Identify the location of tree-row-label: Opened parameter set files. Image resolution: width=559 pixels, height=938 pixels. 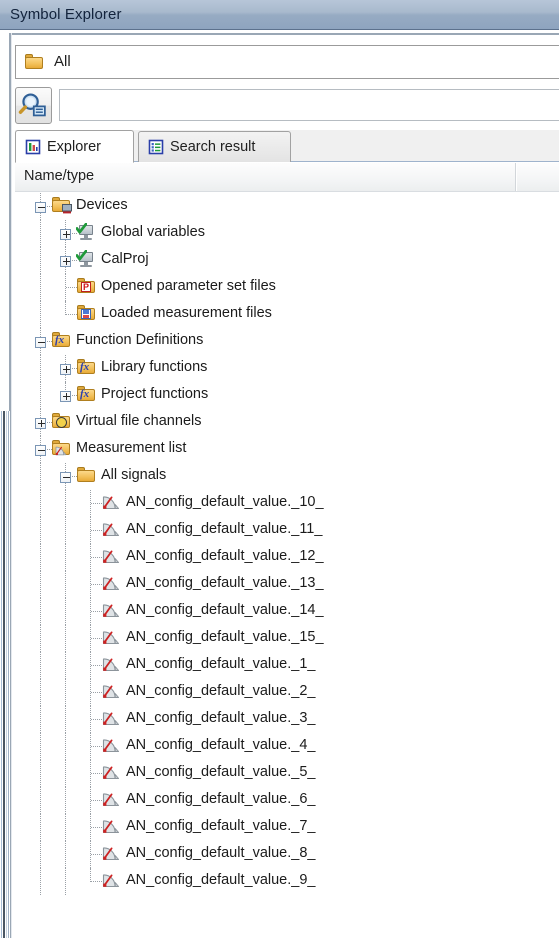
(188, 286).